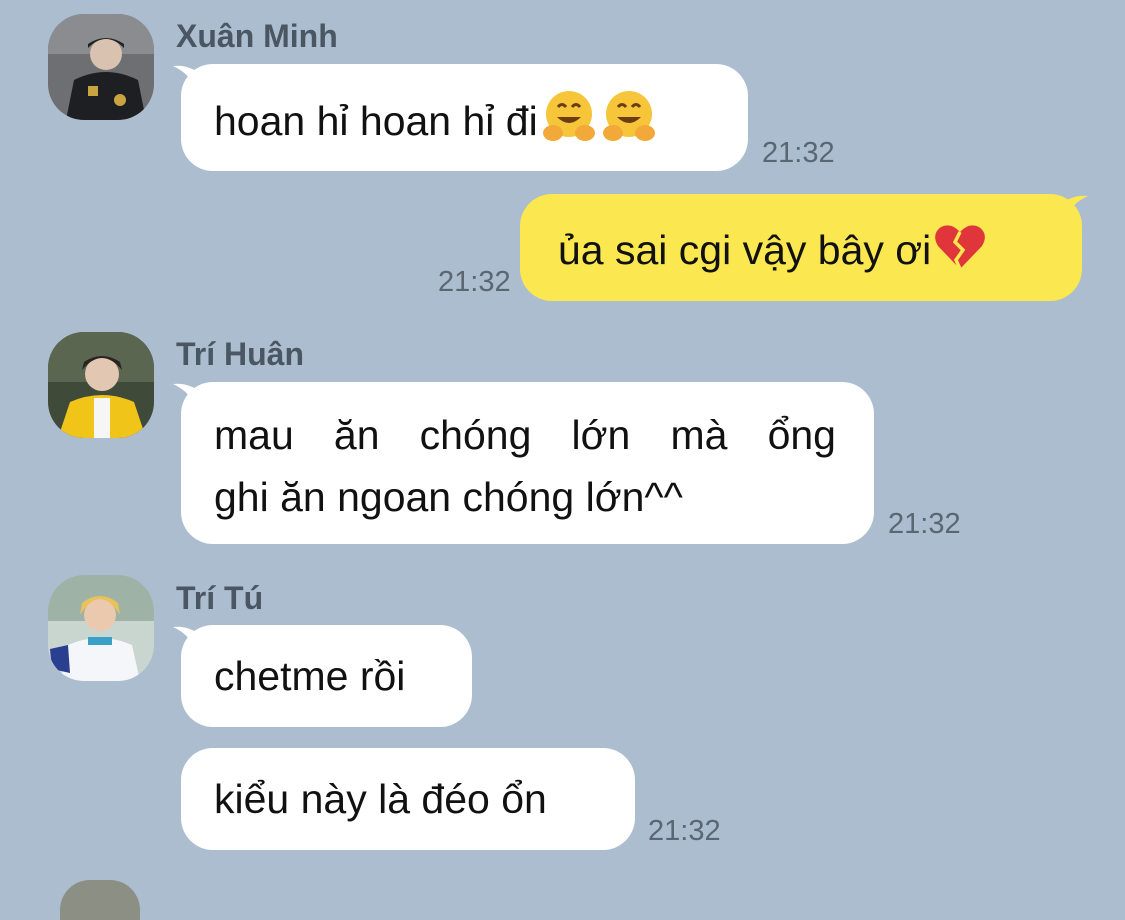  What do you see at coordinates (380, 799) in the screenshot?
I see `message-text: kiểu này là đéo ổn` at bounding box center [380, 799].